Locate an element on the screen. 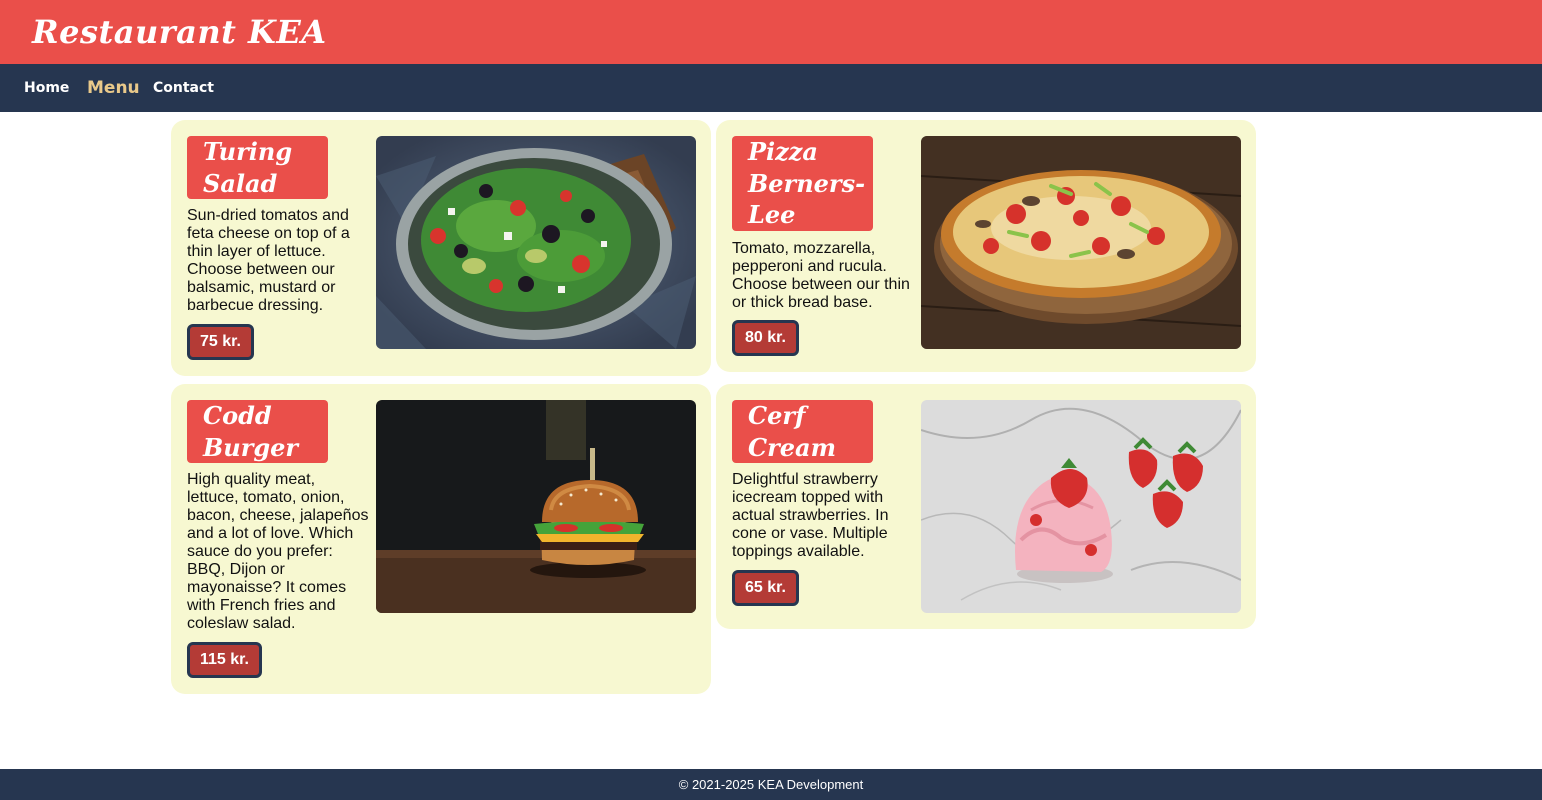 The width and height of the screenshot is (1542, 800). nav-link-home: Home is located at coordinates (46, 88).